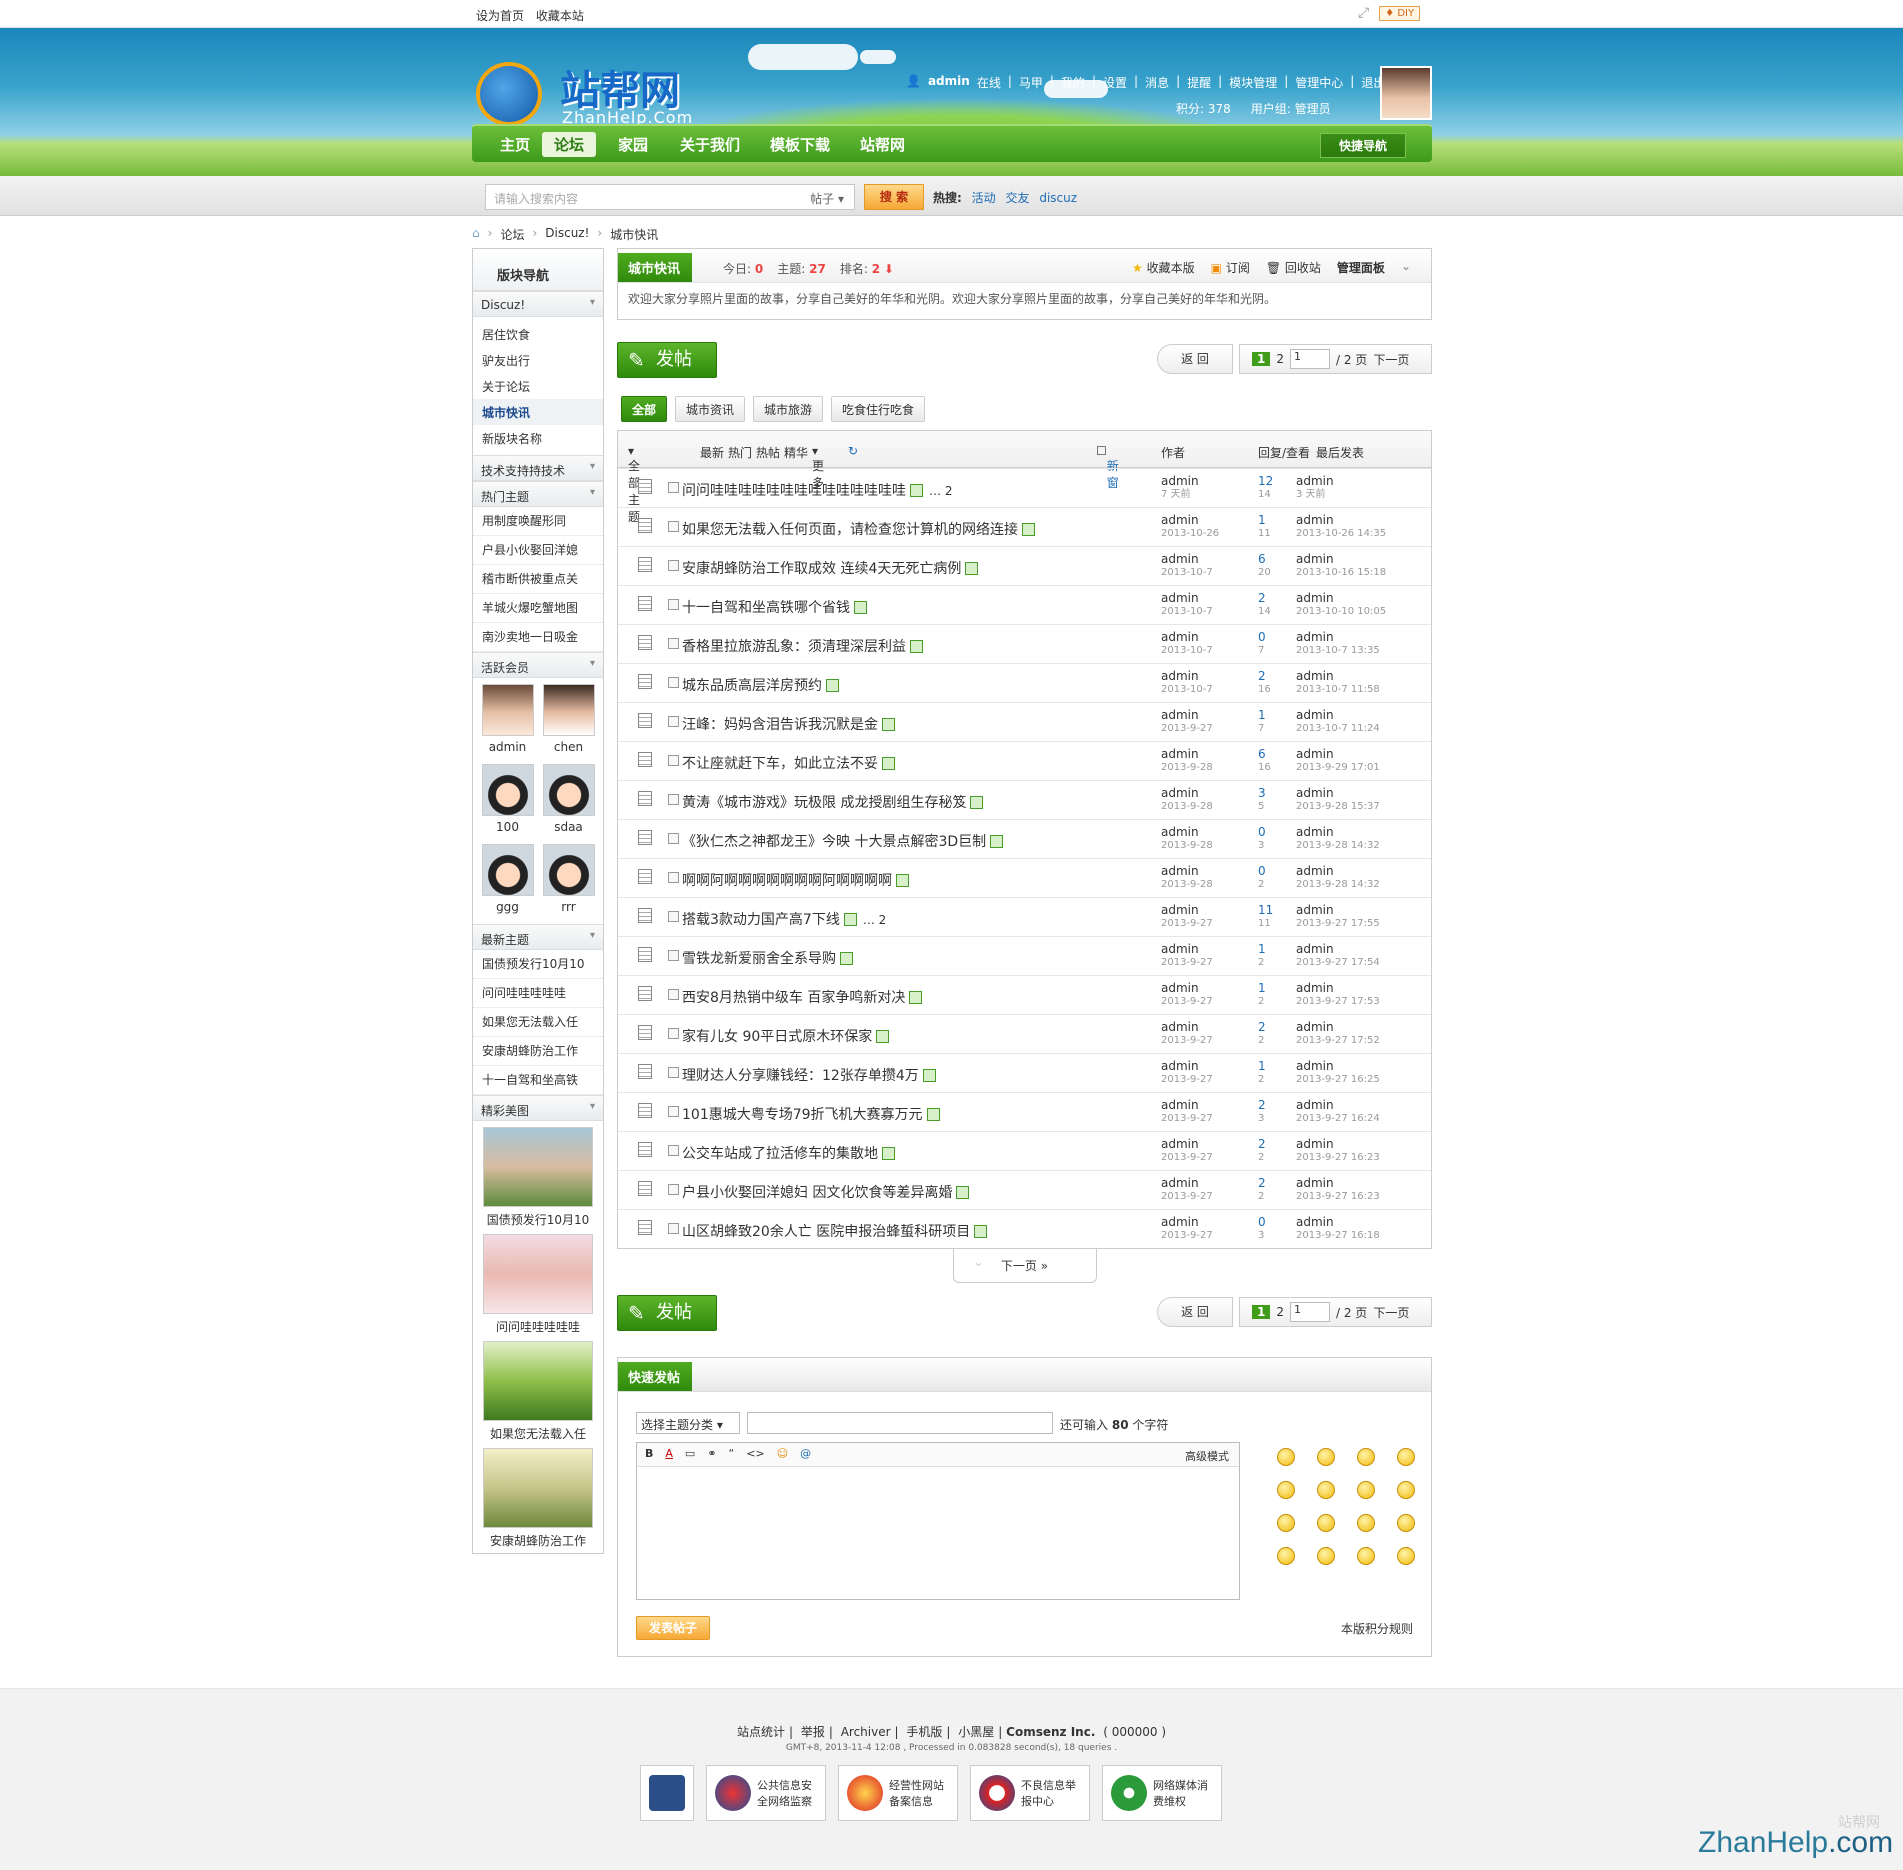  I want to click on thread-replies: 12, so click(1262, 995).